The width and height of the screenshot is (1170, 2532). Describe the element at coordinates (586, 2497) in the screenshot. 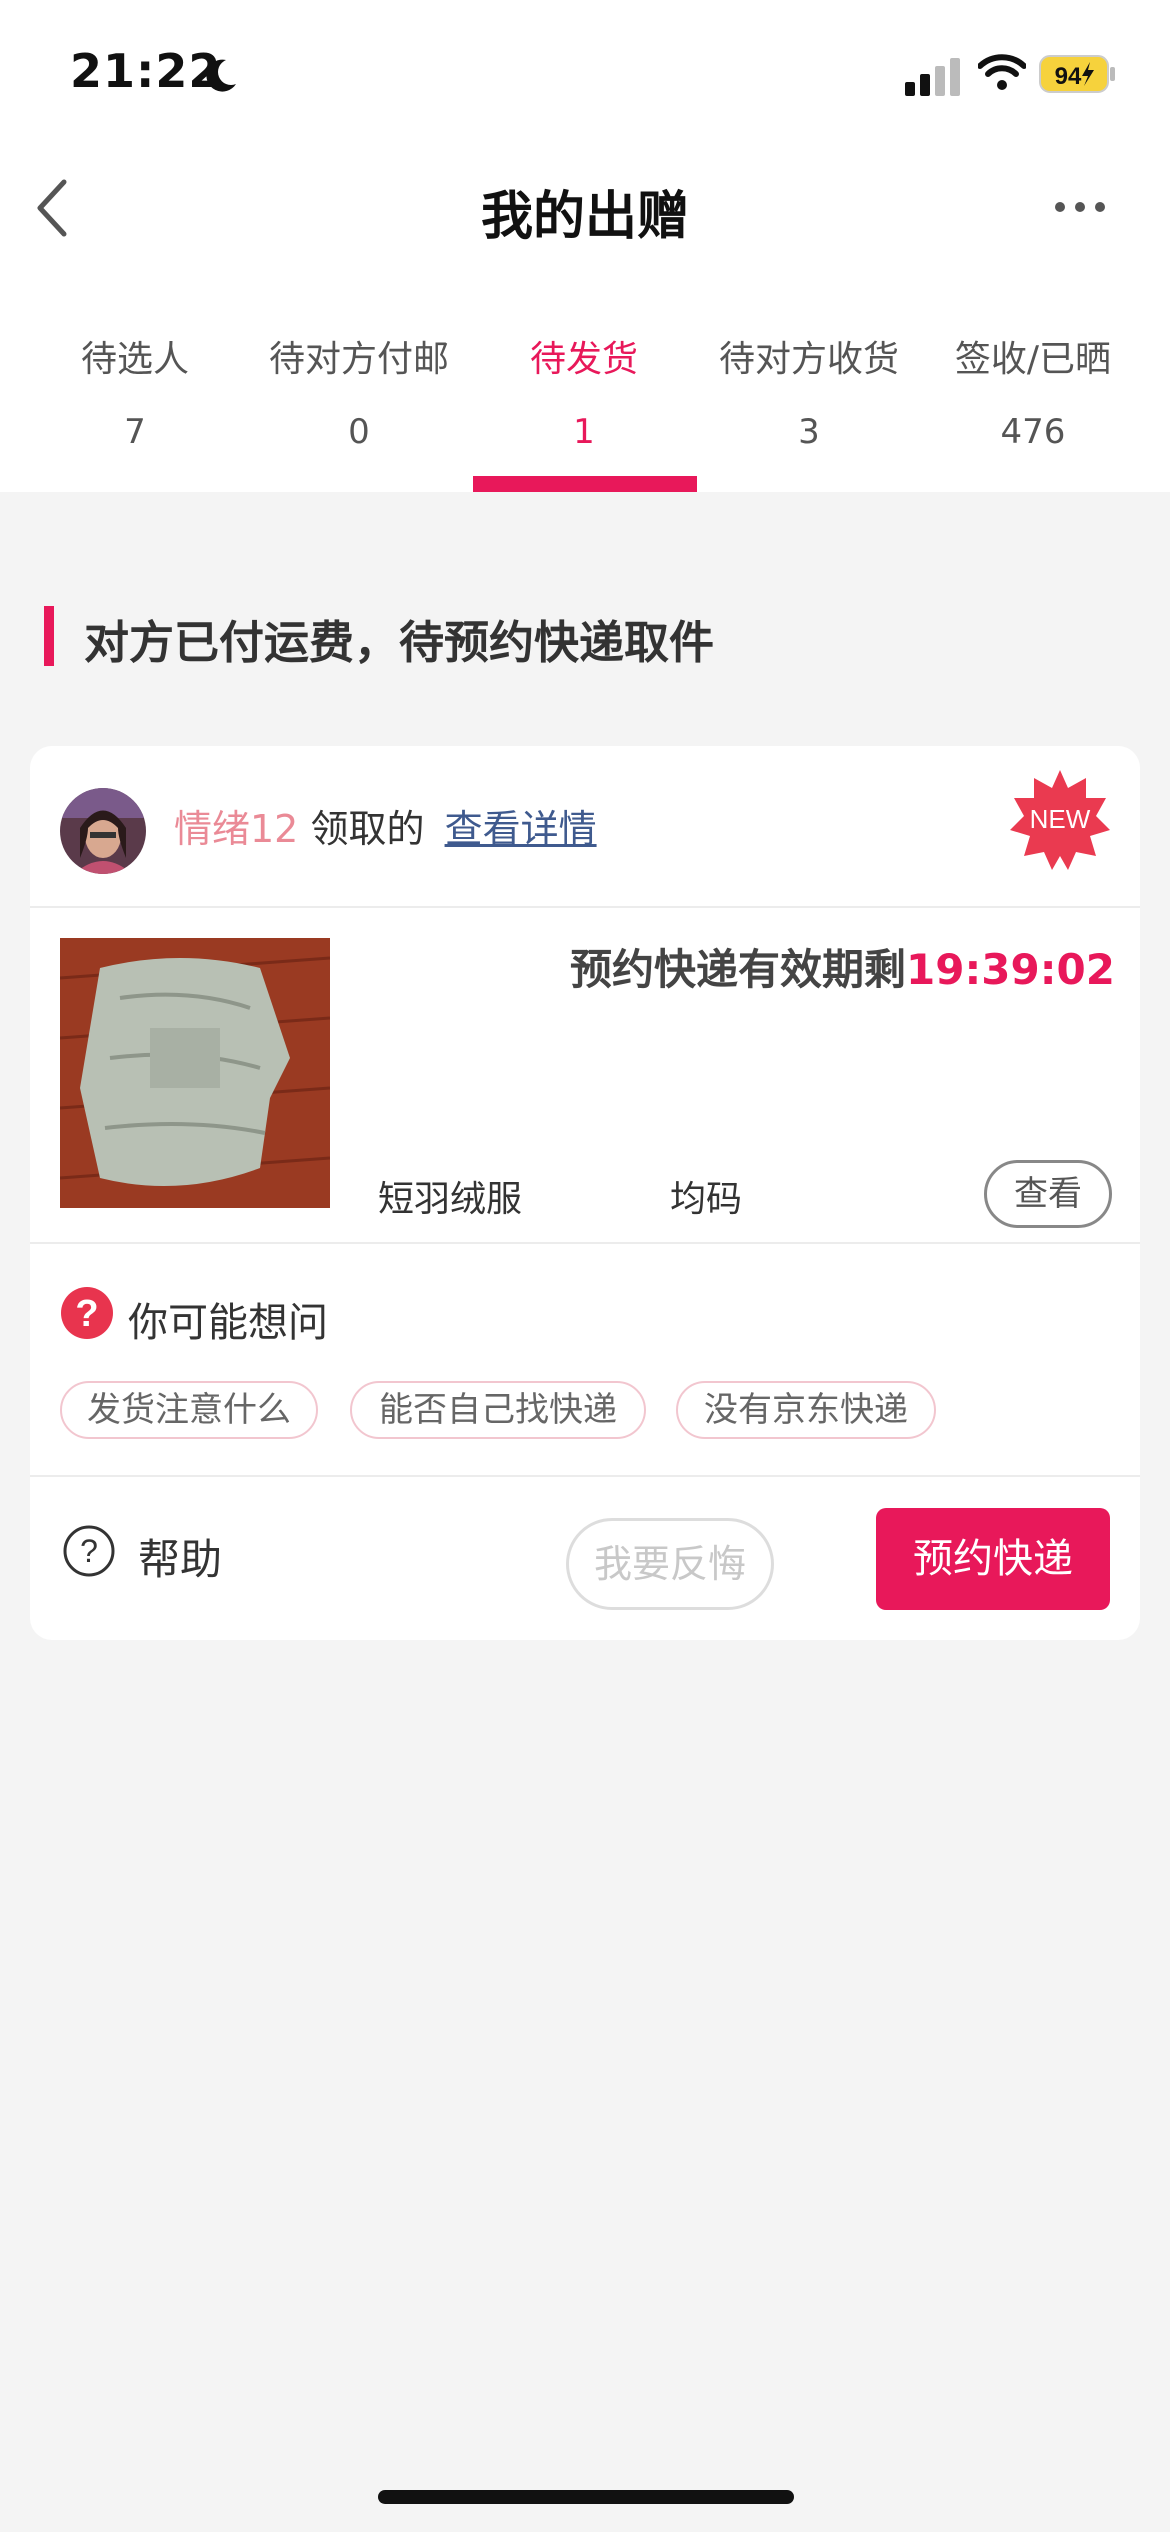

I see `home-indicator` at that location.